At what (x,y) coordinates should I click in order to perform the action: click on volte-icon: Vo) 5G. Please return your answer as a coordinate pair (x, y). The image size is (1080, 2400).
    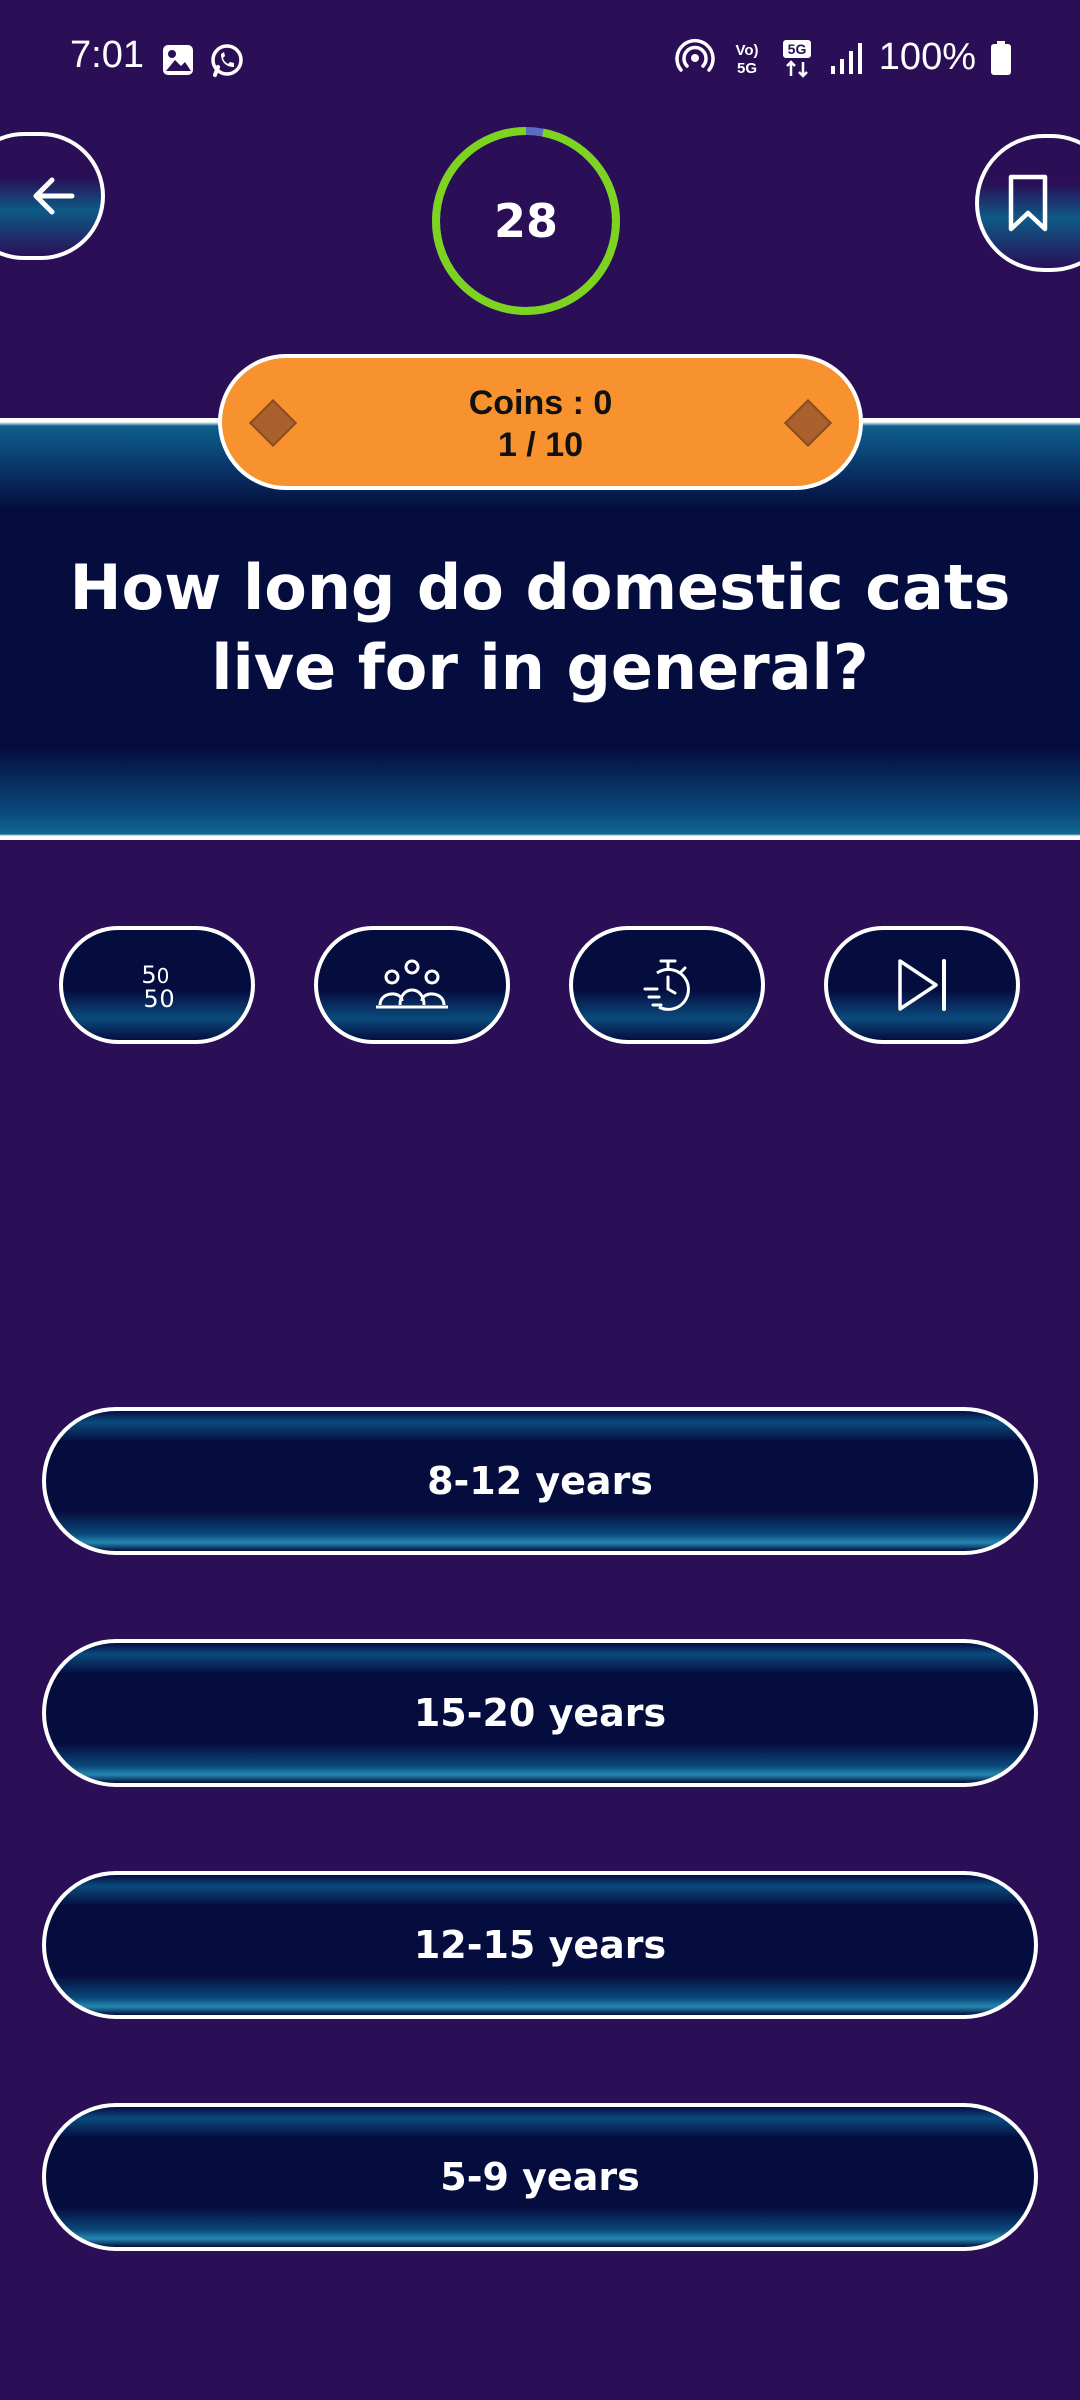
    Looking at the image, I should click on (746, 59).